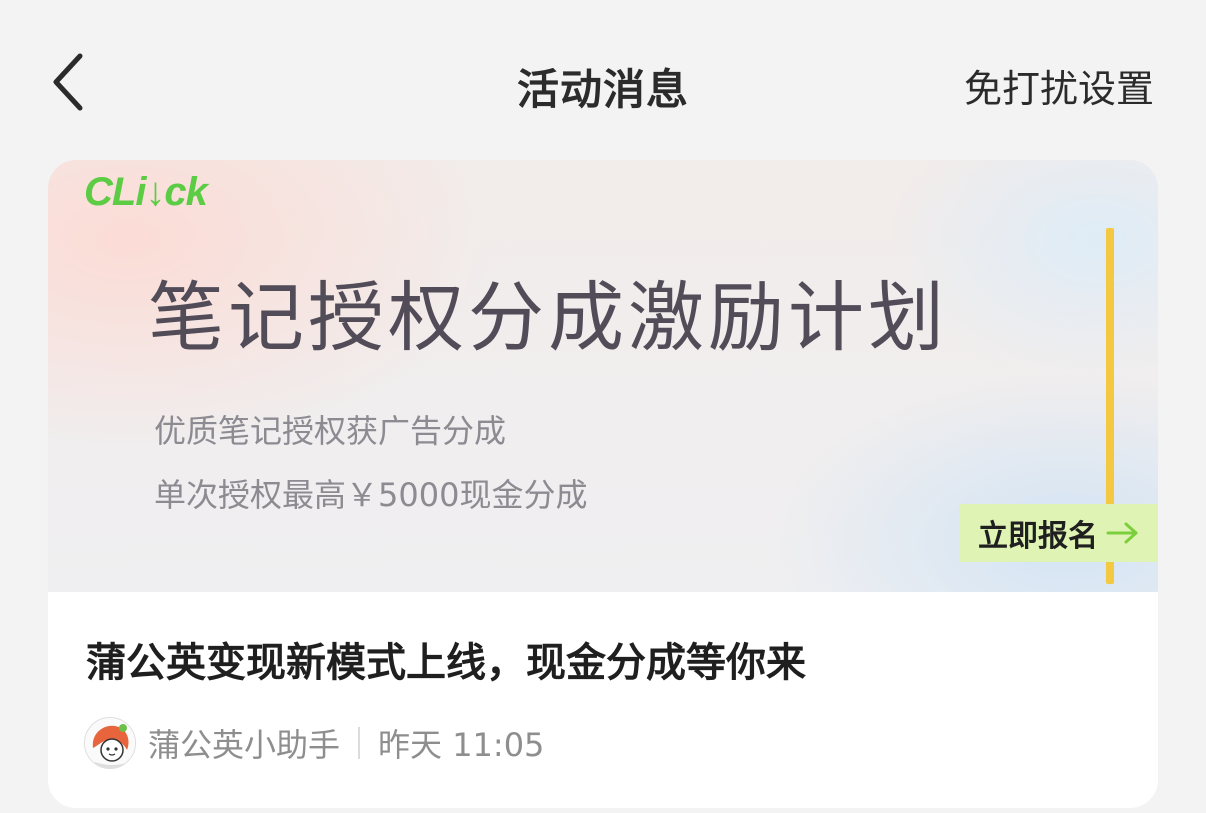  What do you see at coordinates (1122, 533) in the screenshot?
I see `arrow-right-icon` at bounding box center [1122, 533].